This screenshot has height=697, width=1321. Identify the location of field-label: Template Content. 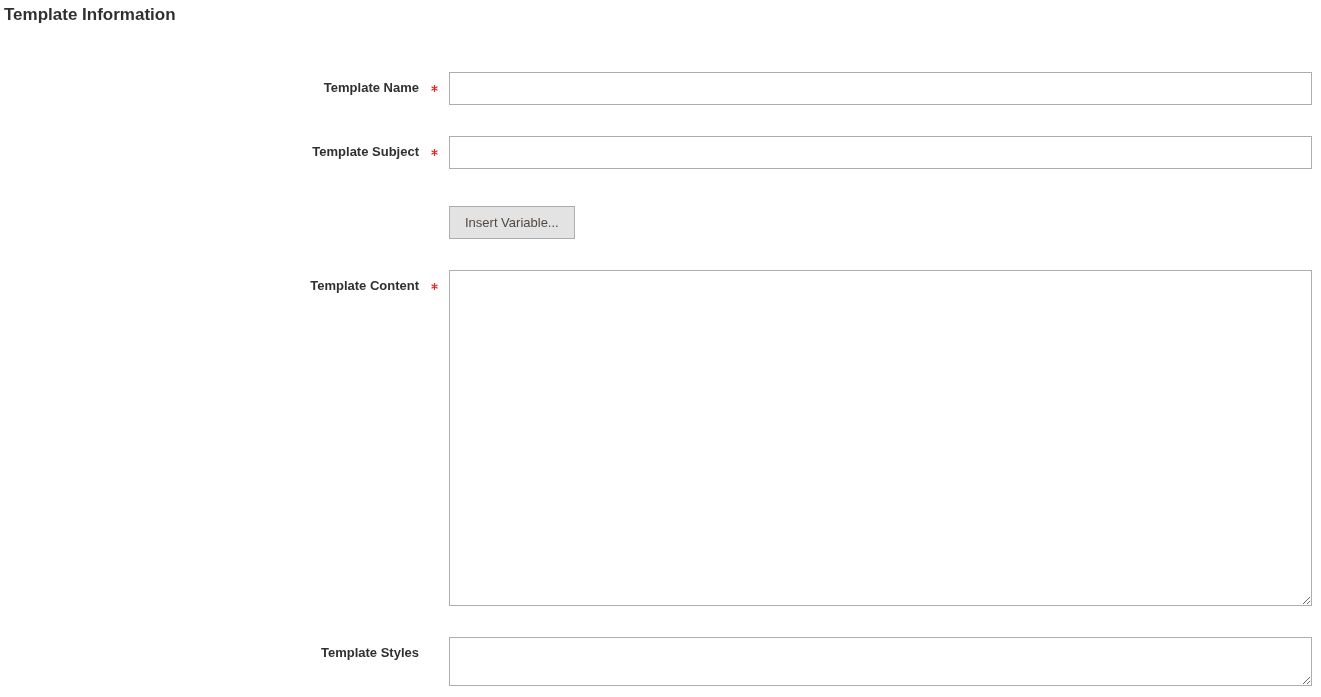
(364, 286).